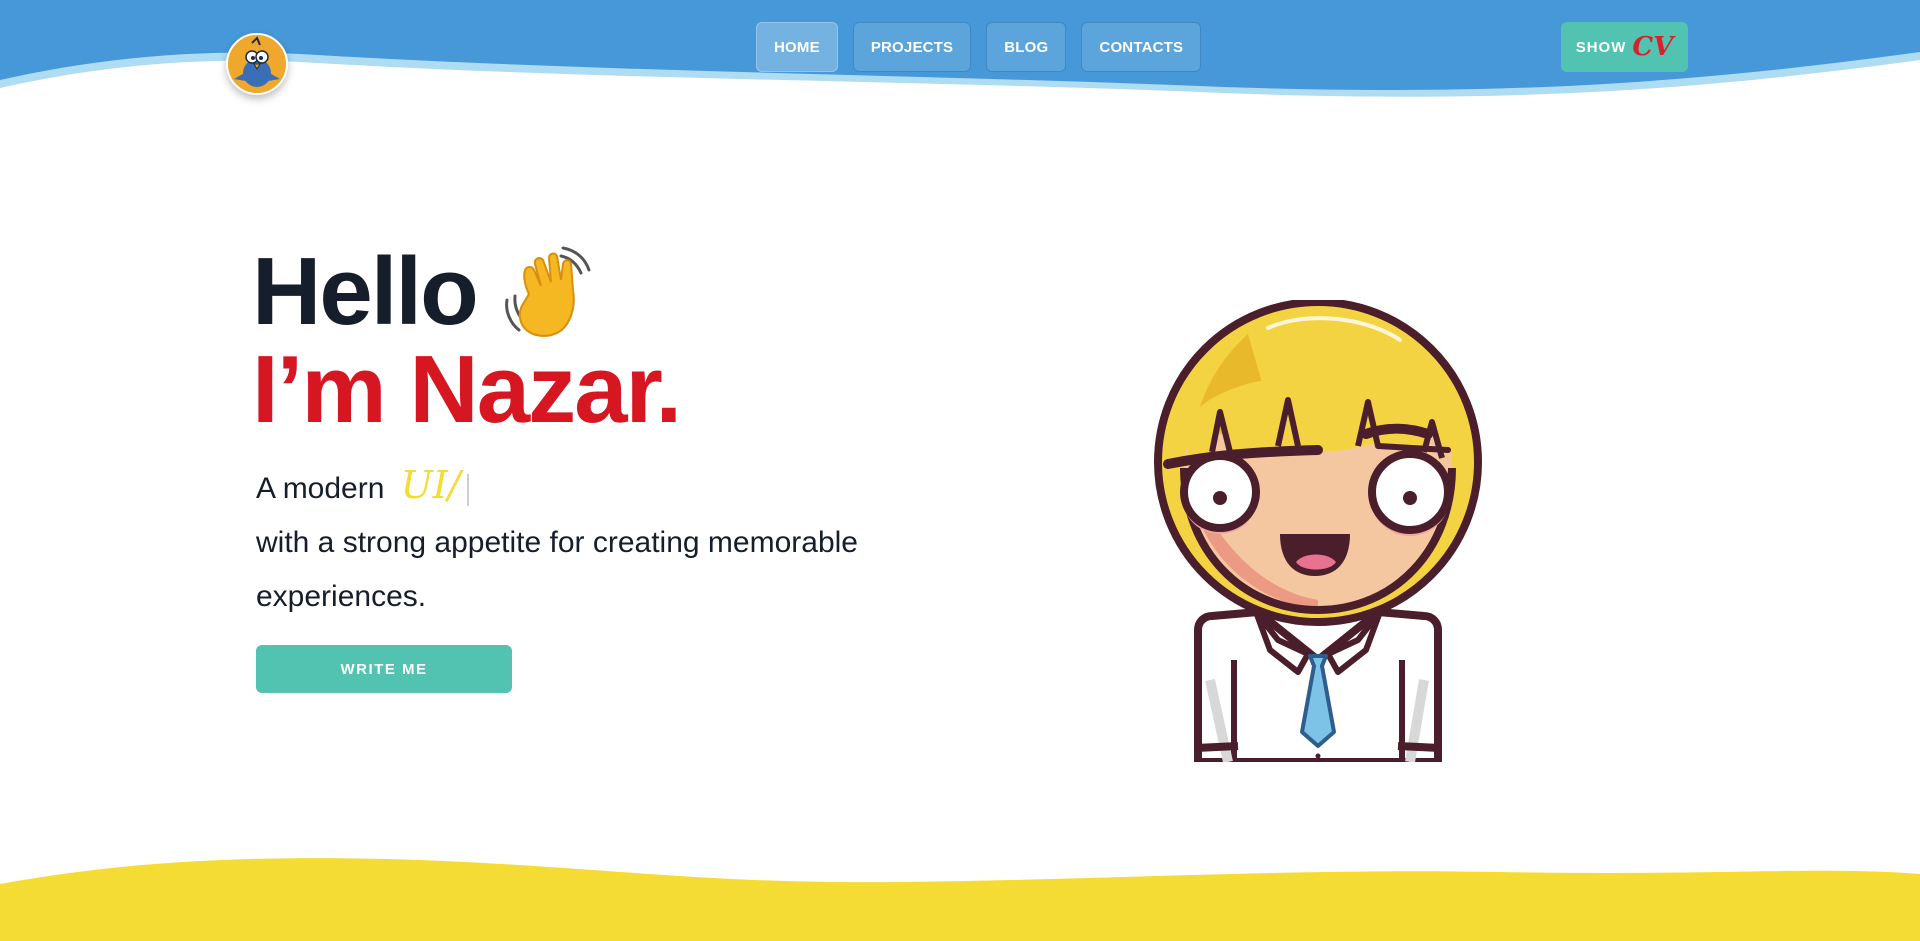  I want to click on bird-logo-icon, so click(257, 64).